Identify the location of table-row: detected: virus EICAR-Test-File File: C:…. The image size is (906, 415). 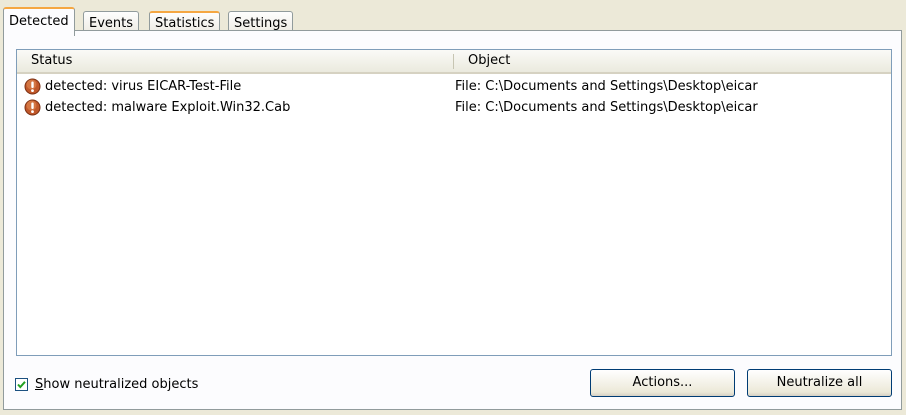
(454, 86).